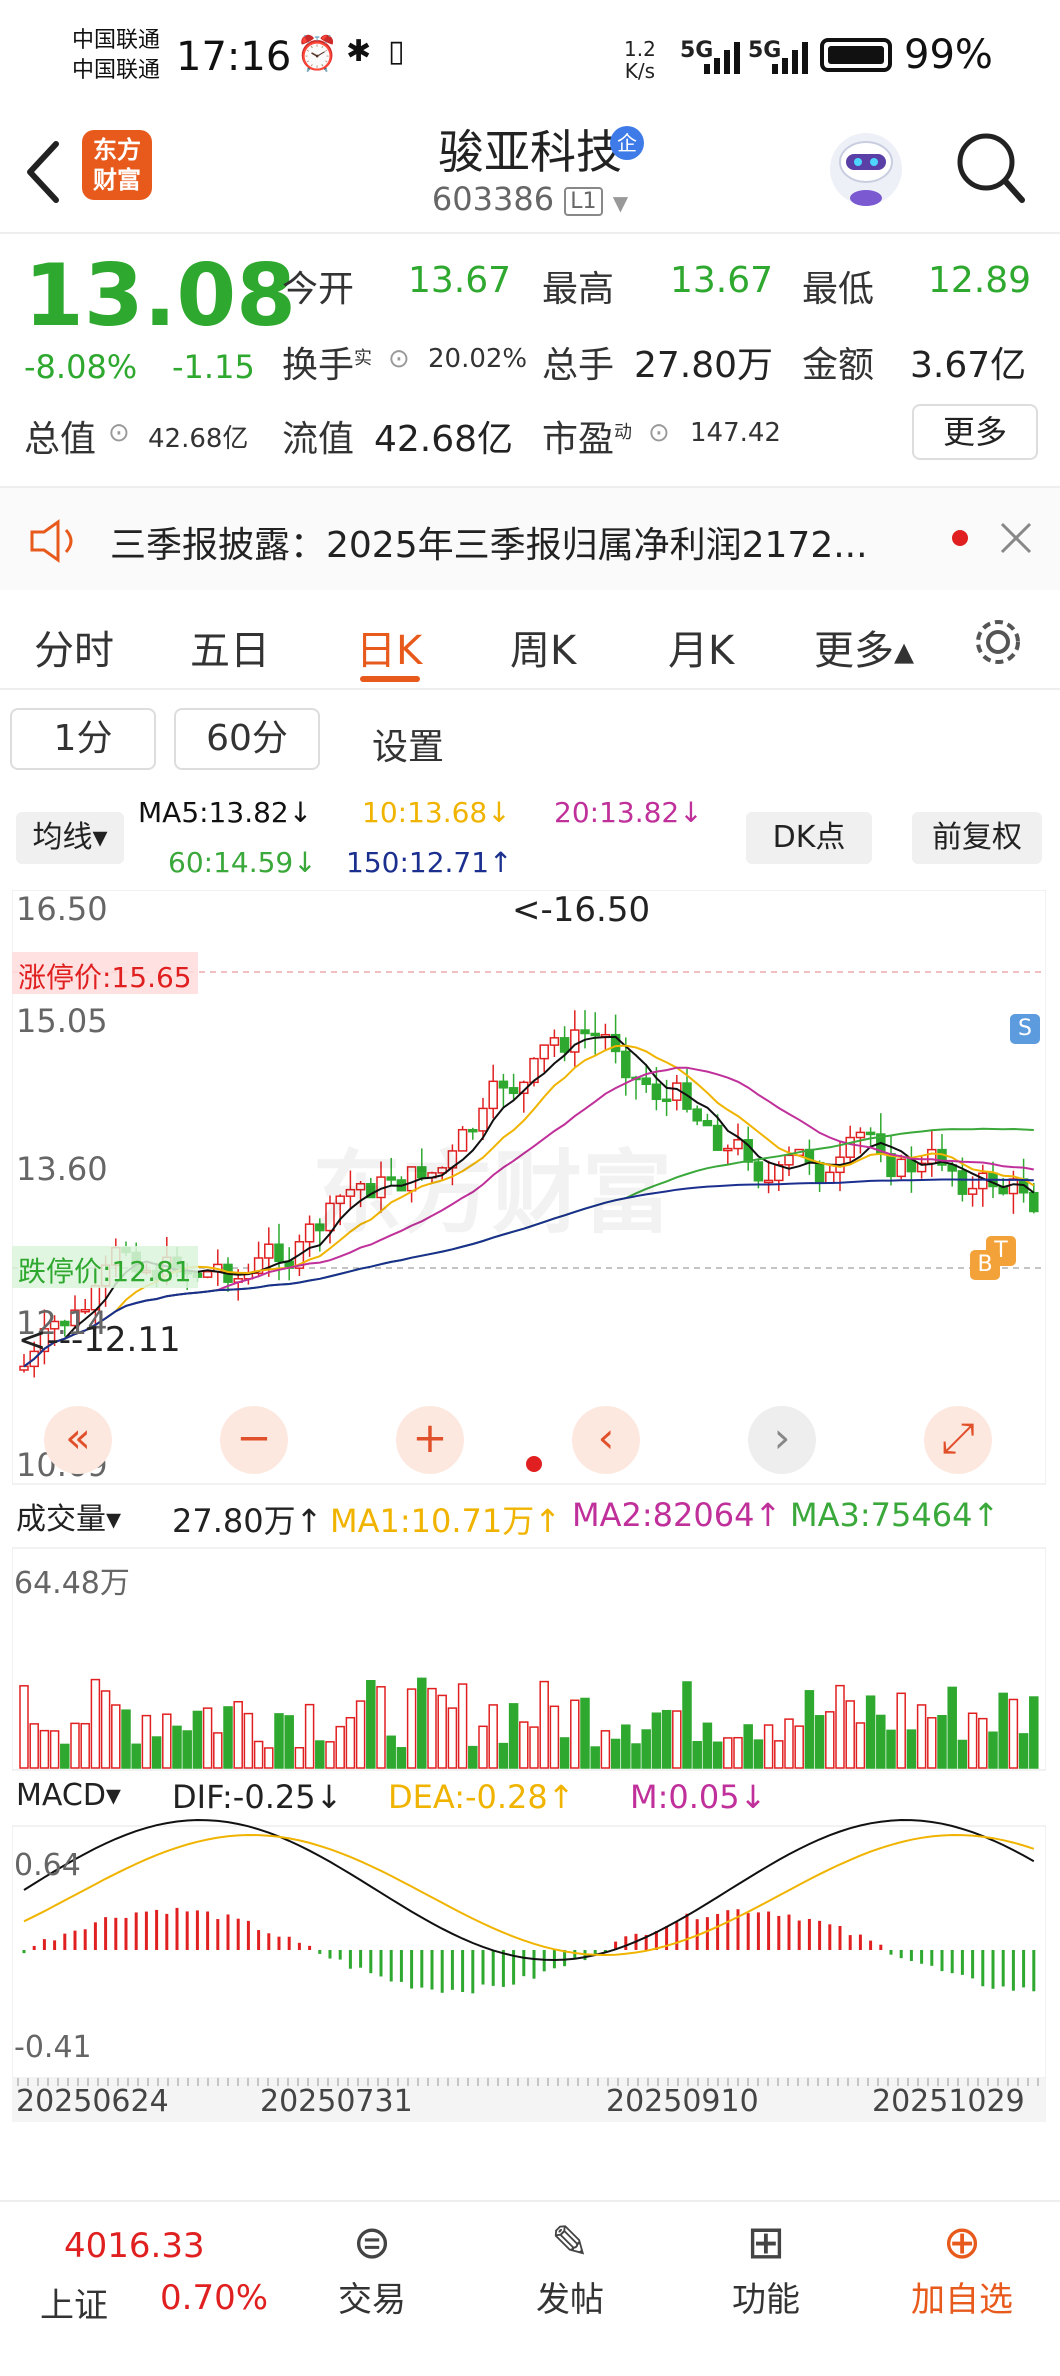  I want to click on trade-label: 交易, so click(372, 2300).